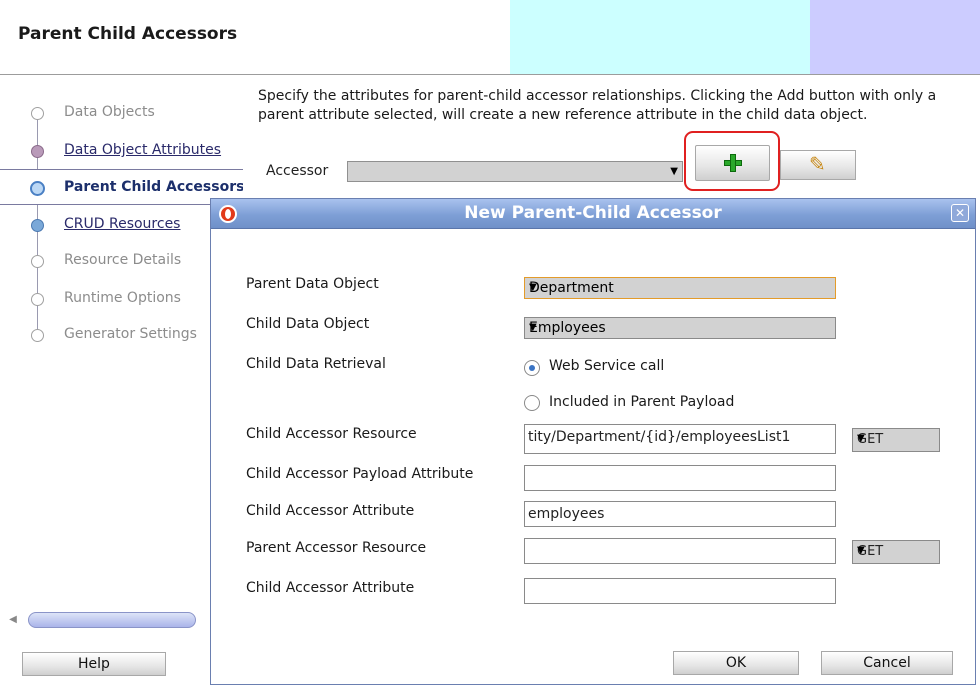  What do you see at coordinates (130, 334) in the screenshot?
I see `nav-item-label: Generator Settings` at bounding box center [130, 334].